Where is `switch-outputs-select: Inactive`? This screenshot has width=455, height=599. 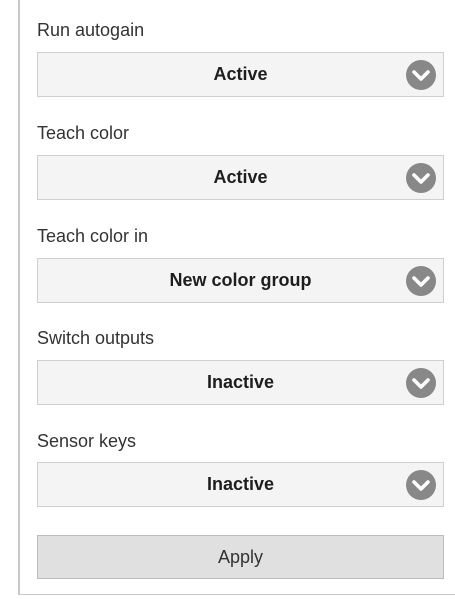
switch-outputs-select: Inactive is located at coordinates (240, 382).